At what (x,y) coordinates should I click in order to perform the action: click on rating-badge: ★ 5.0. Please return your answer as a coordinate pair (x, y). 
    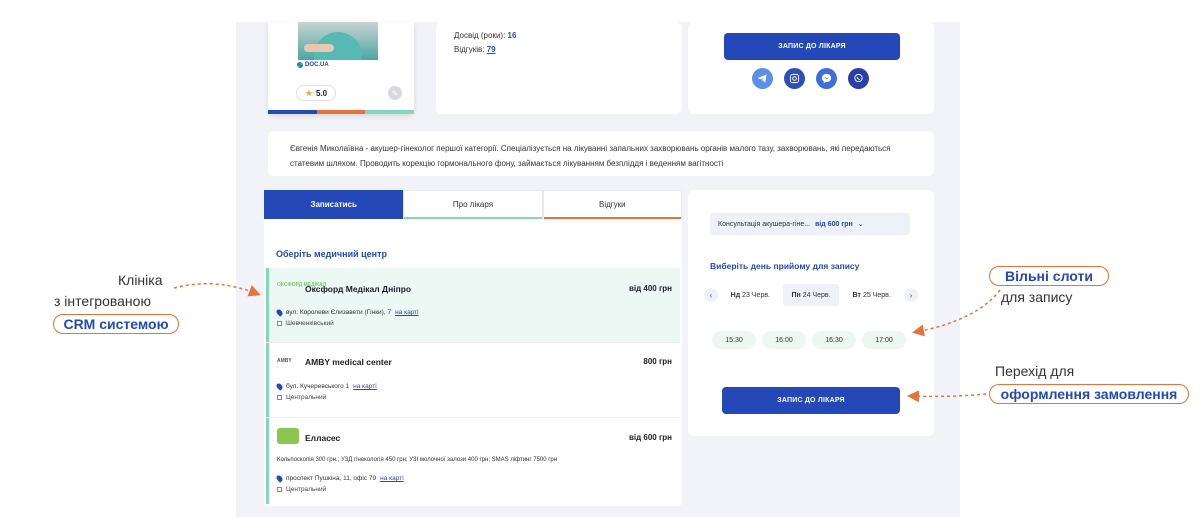
    Looking at the image, I should click on (316, 93).